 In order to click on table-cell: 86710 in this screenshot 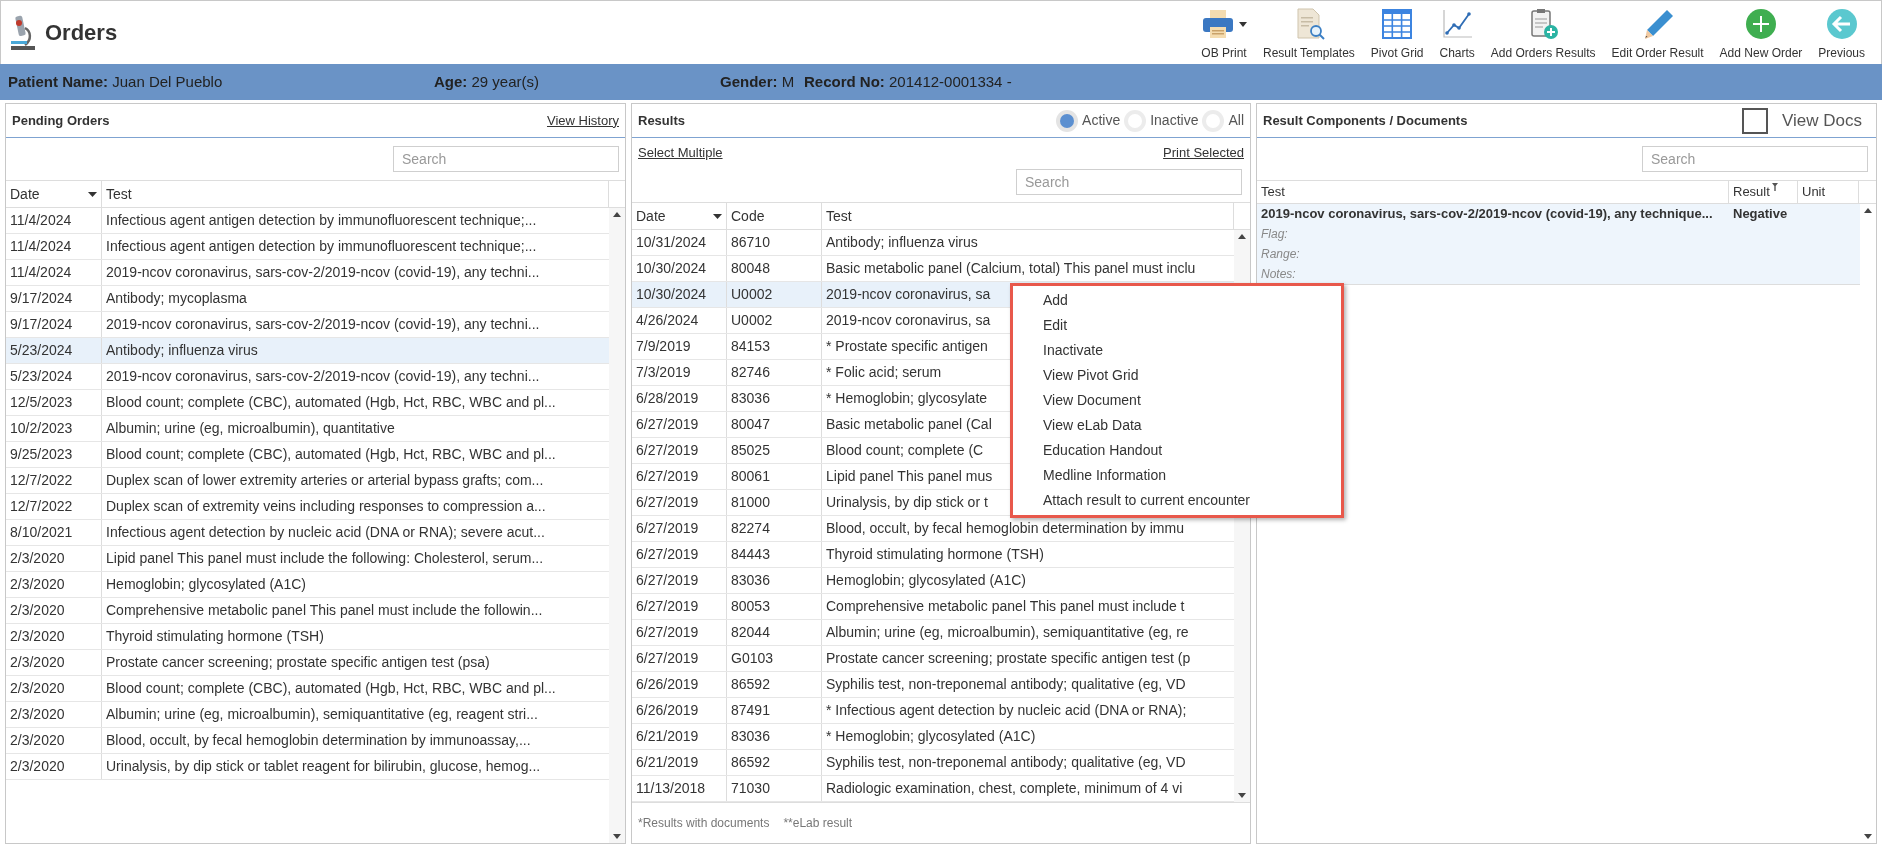, I will do `click(774, 242)`.